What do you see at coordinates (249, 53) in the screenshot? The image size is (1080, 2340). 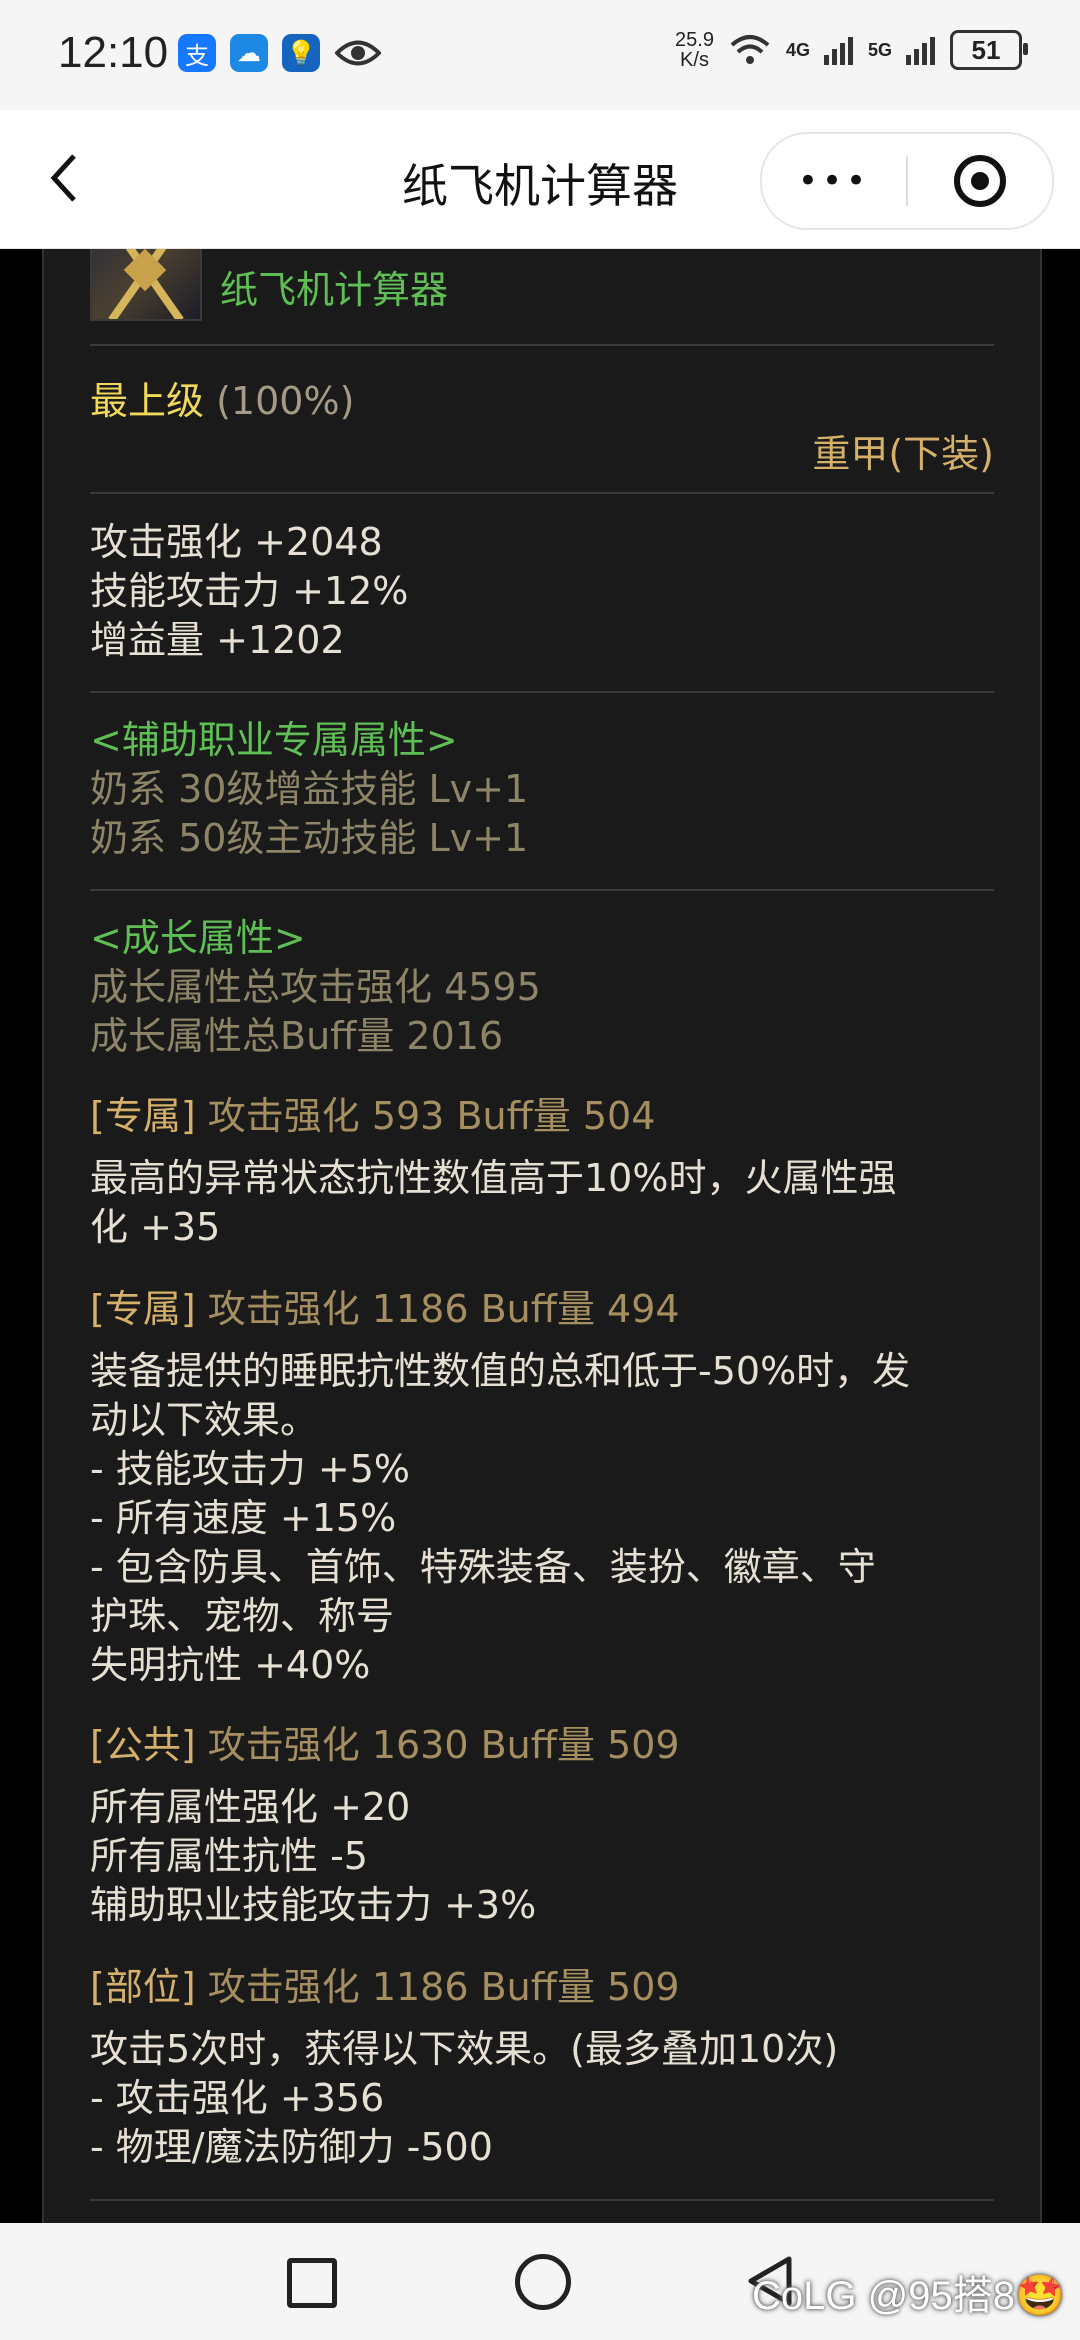 I see `weather-icon: ☁` at bounding box center [249, 53].